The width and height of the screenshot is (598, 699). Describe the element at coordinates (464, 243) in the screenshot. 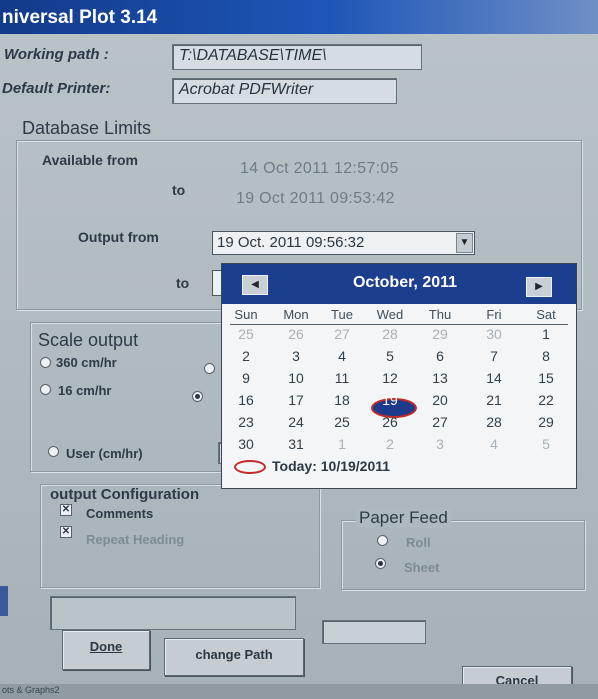

I see `dropdown-arrow-icon: ▼` at that location.